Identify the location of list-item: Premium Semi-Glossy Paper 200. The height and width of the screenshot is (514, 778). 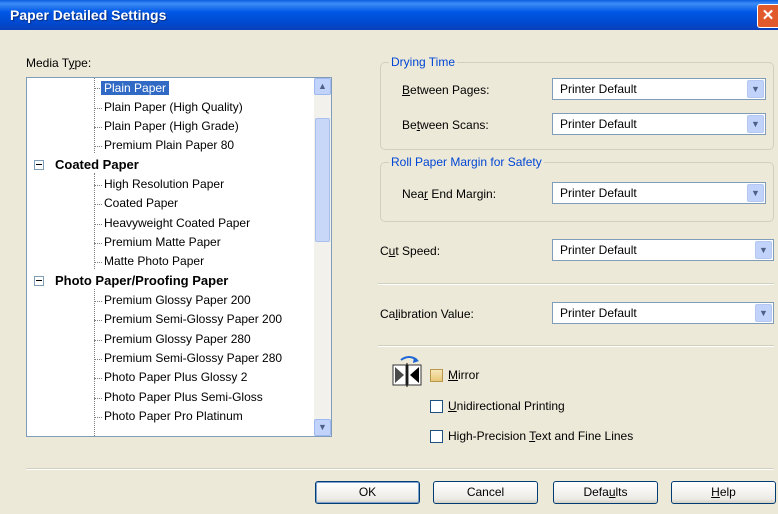
(193, 319).